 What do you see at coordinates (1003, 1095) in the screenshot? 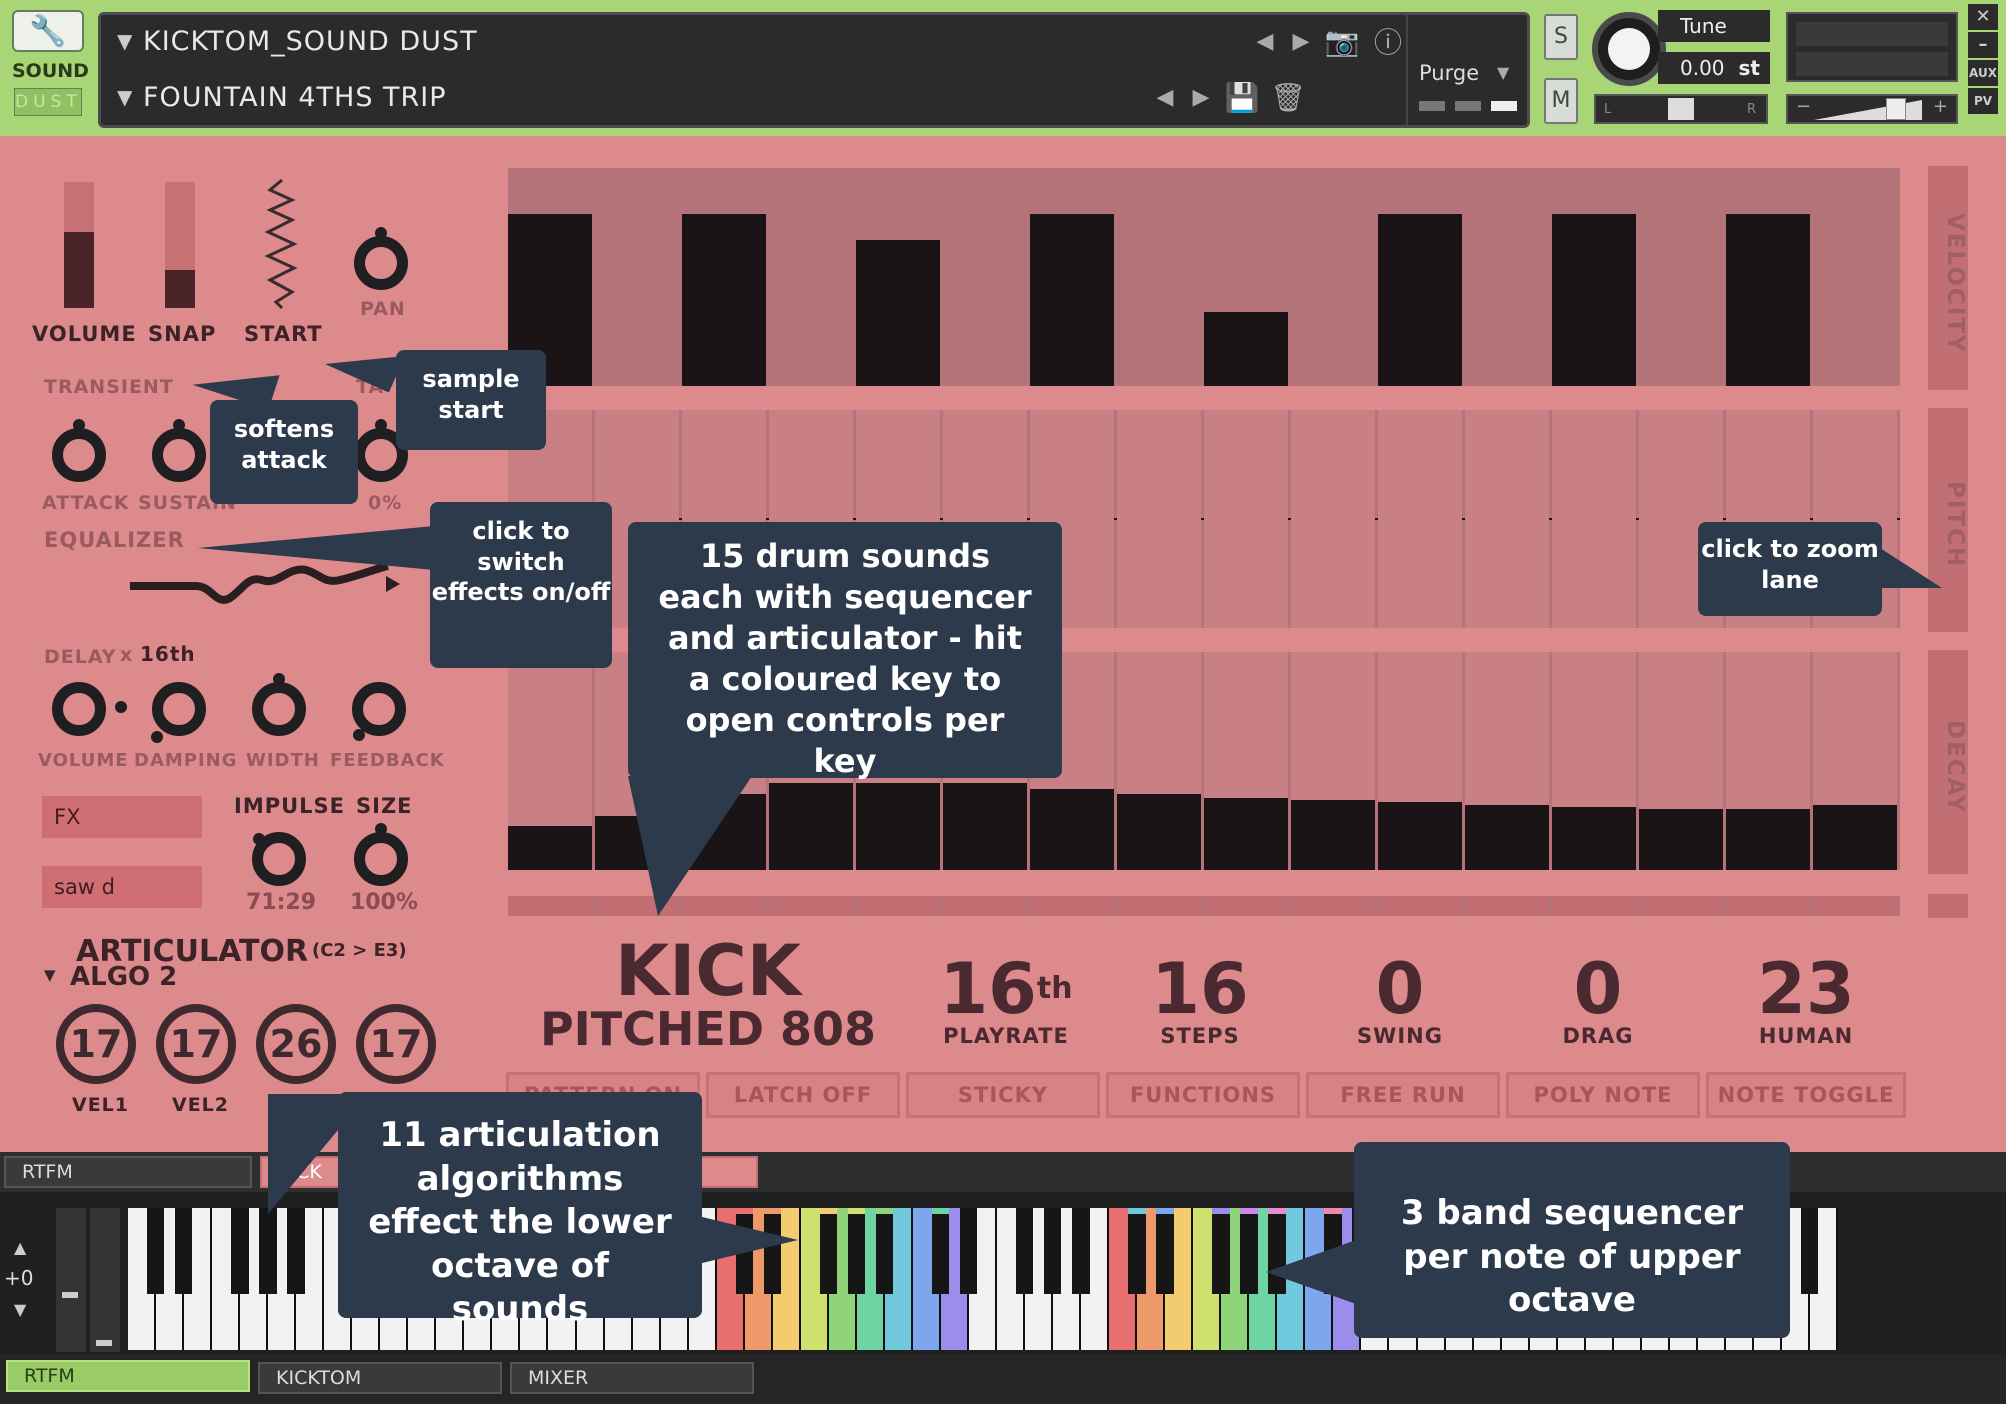
I see `sticky-button: STICKY` at bounding box center [1003, 1095].